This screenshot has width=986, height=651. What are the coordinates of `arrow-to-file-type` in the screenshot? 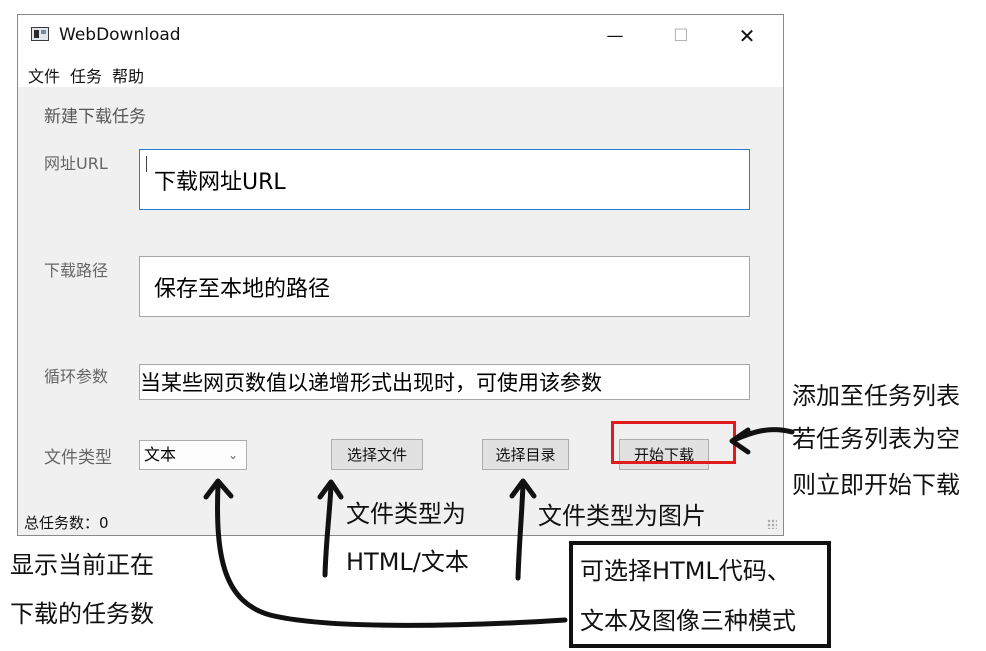 It's located at (391, 555).